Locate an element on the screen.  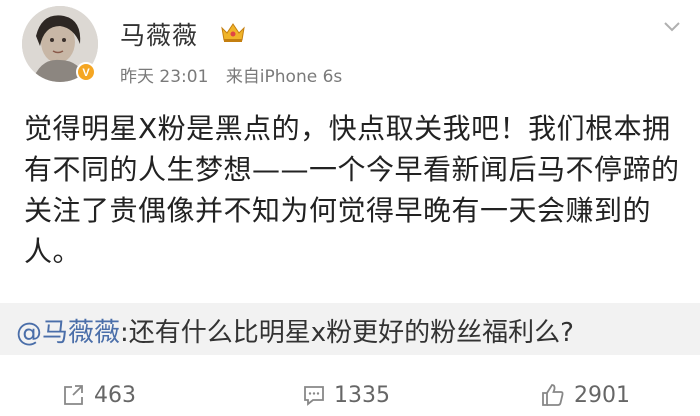
repost-text: @马薇薇:还有什么比明星x粉更好的粉丝福利么? is located at coordinates (295, 330).